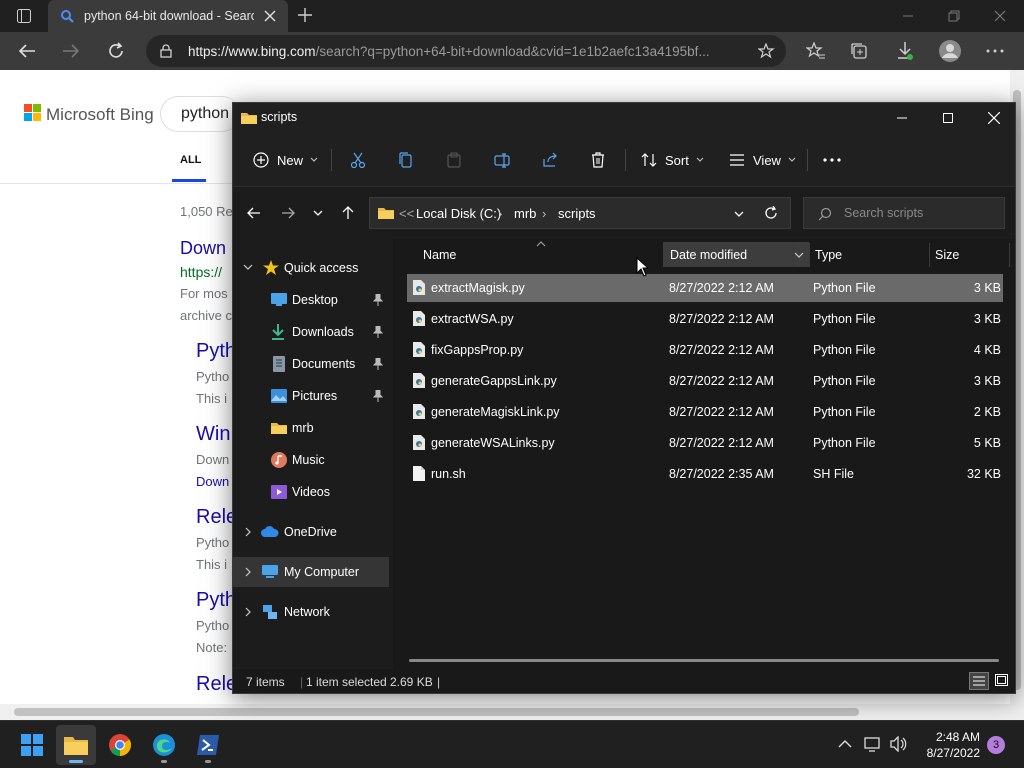 The image size is (1024, 768). I want to click on rename-button, so click(506, 160).